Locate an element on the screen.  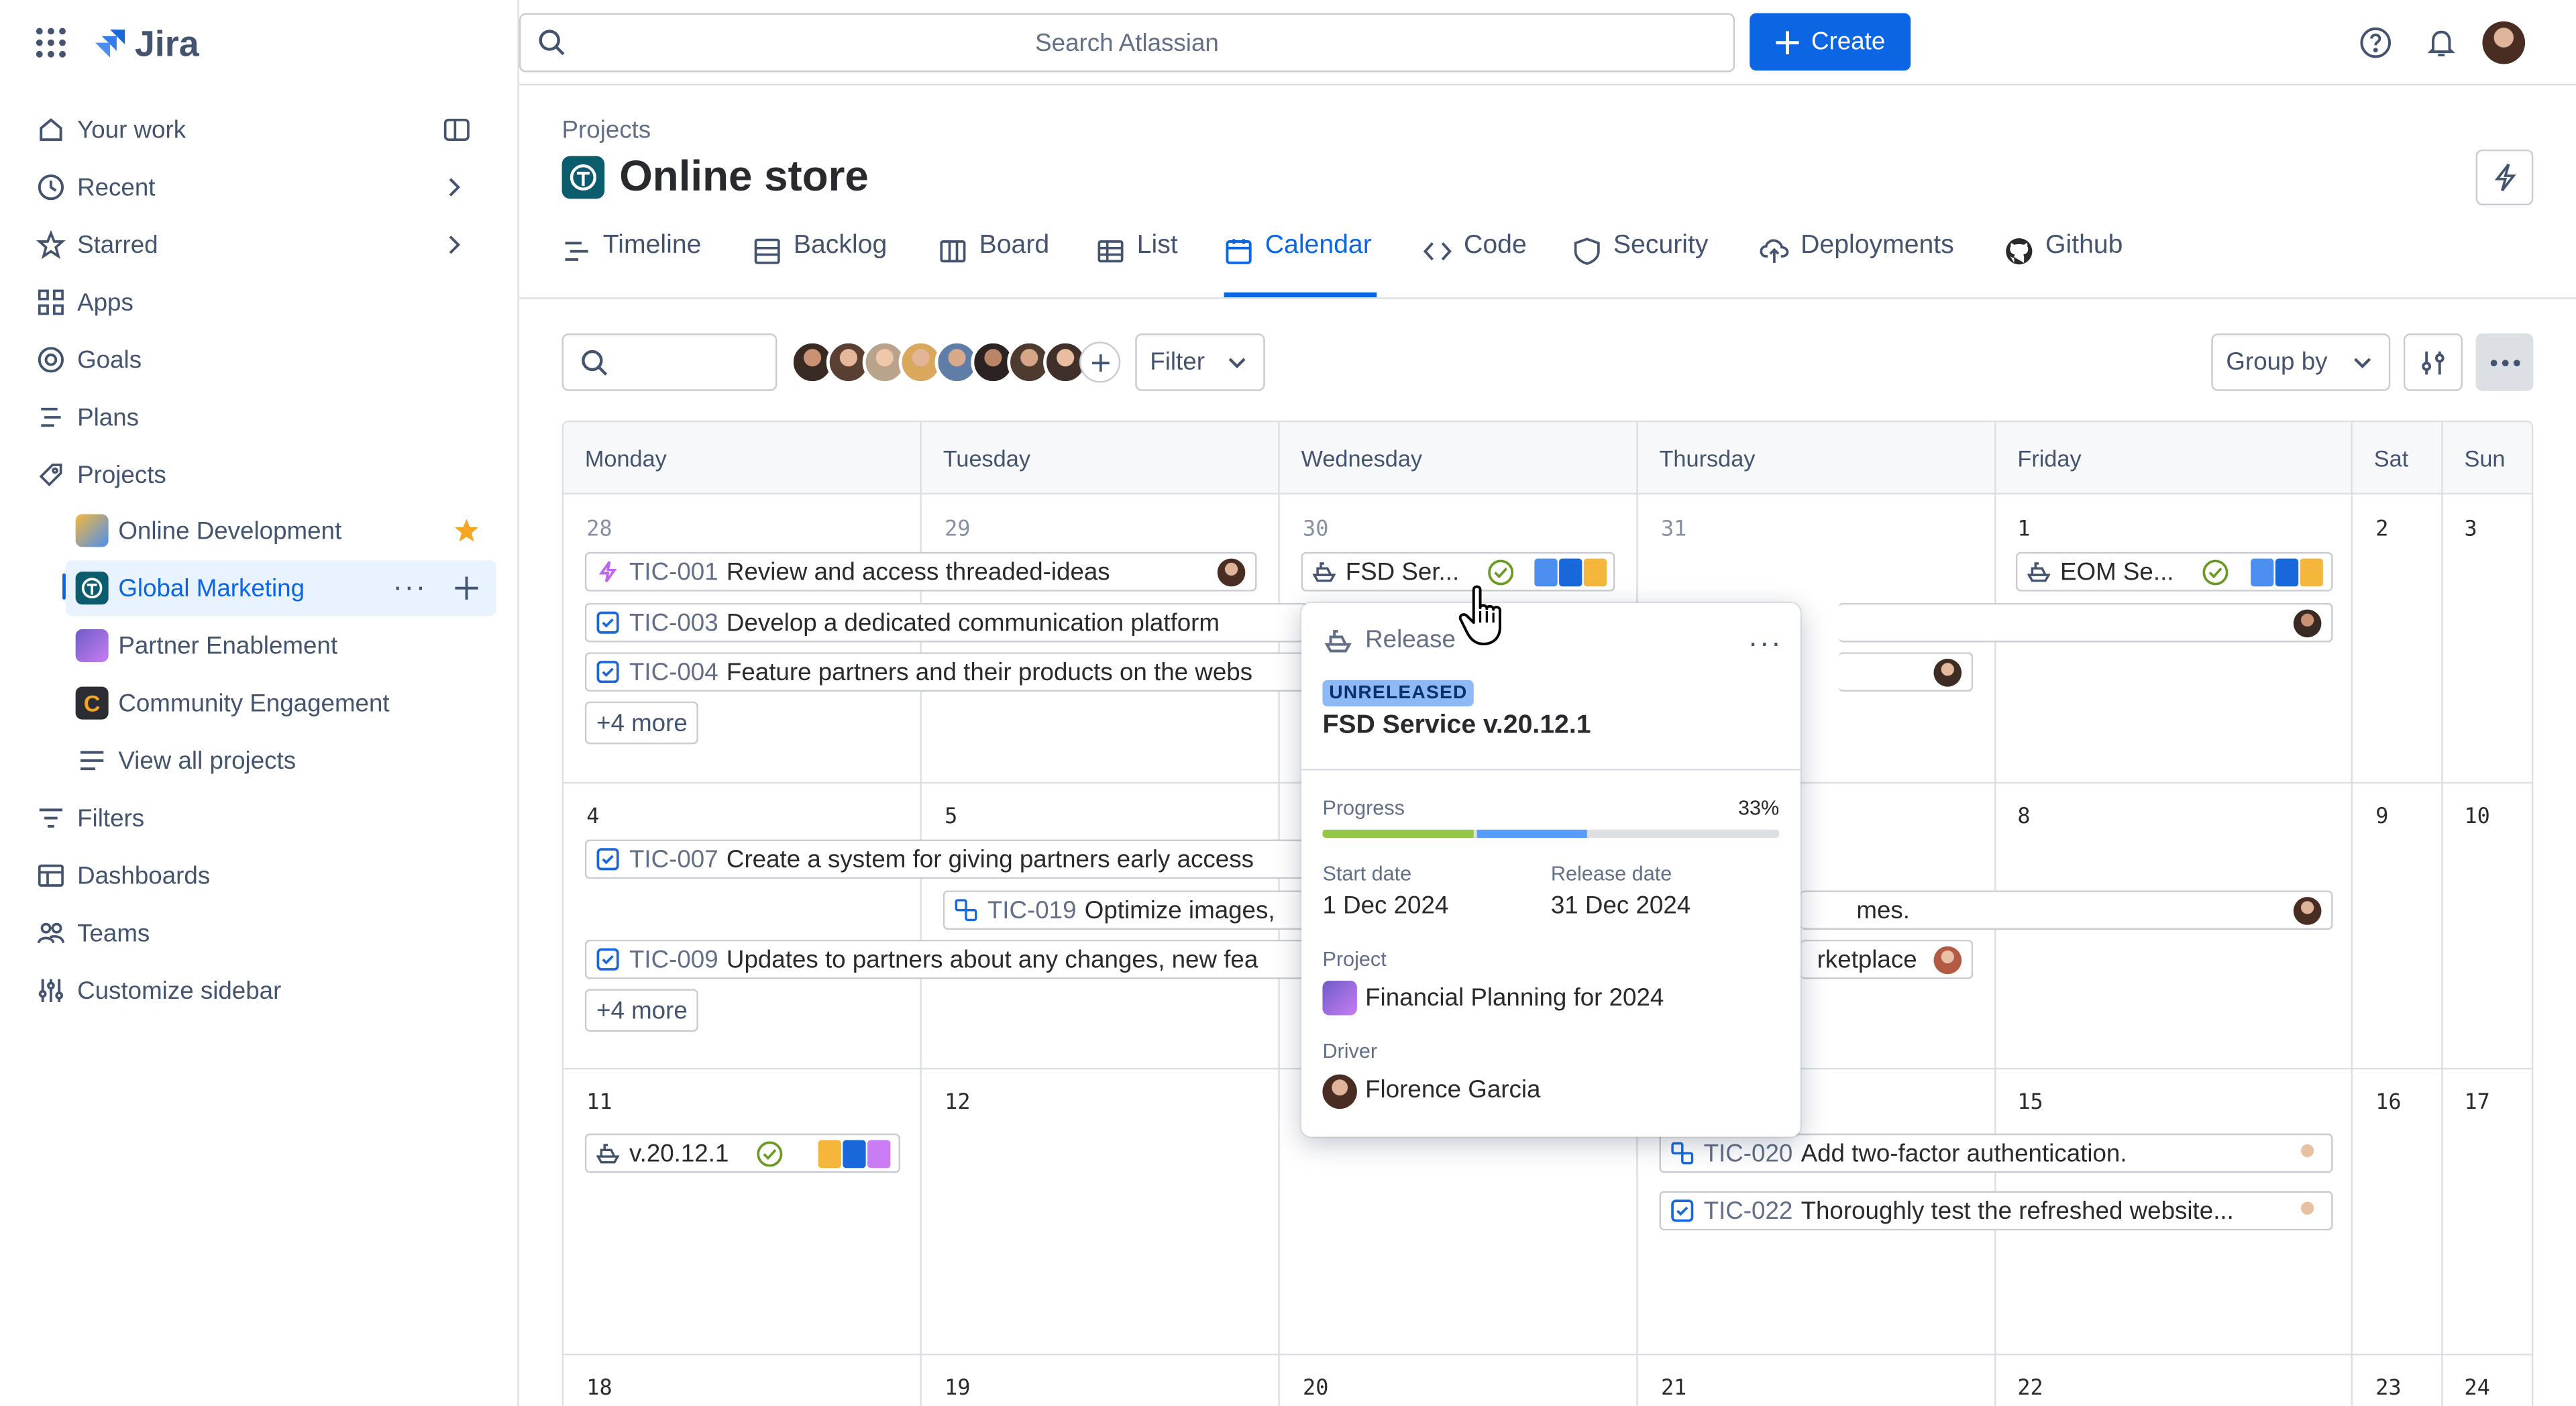
progress-label: Progress is located at coordinates (1363, 808).